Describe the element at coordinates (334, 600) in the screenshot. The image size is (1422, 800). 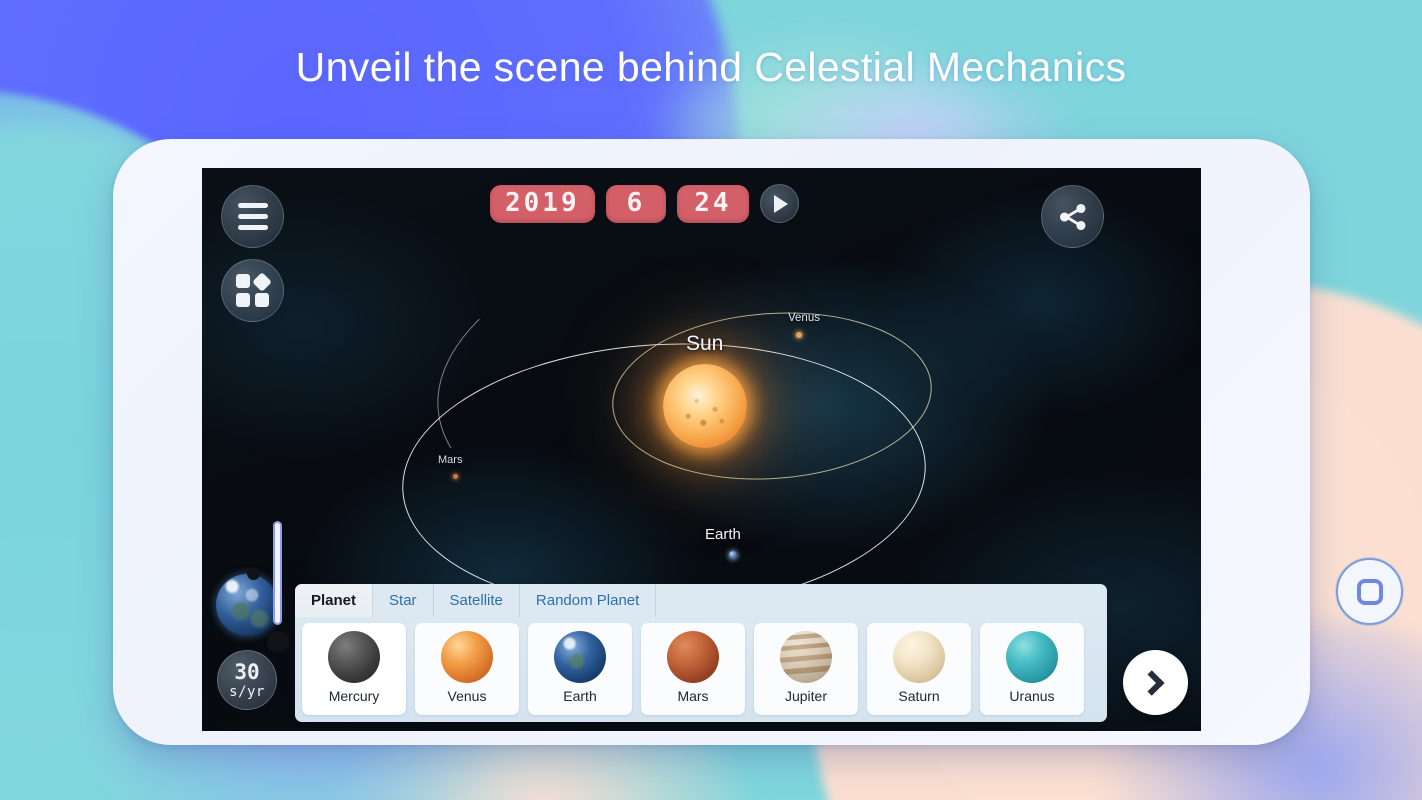
I see `tab-planet: Planet` at that location.